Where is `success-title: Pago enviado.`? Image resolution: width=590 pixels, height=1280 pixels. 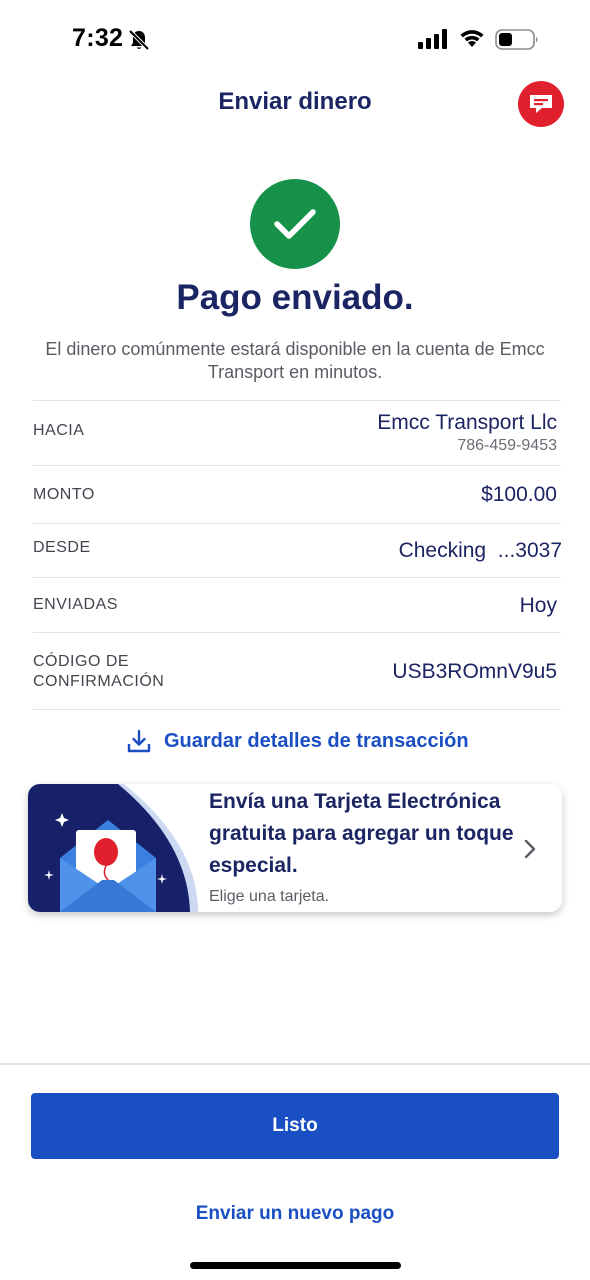 success-title: Pago enviado. is located at coordinates (295, 297).